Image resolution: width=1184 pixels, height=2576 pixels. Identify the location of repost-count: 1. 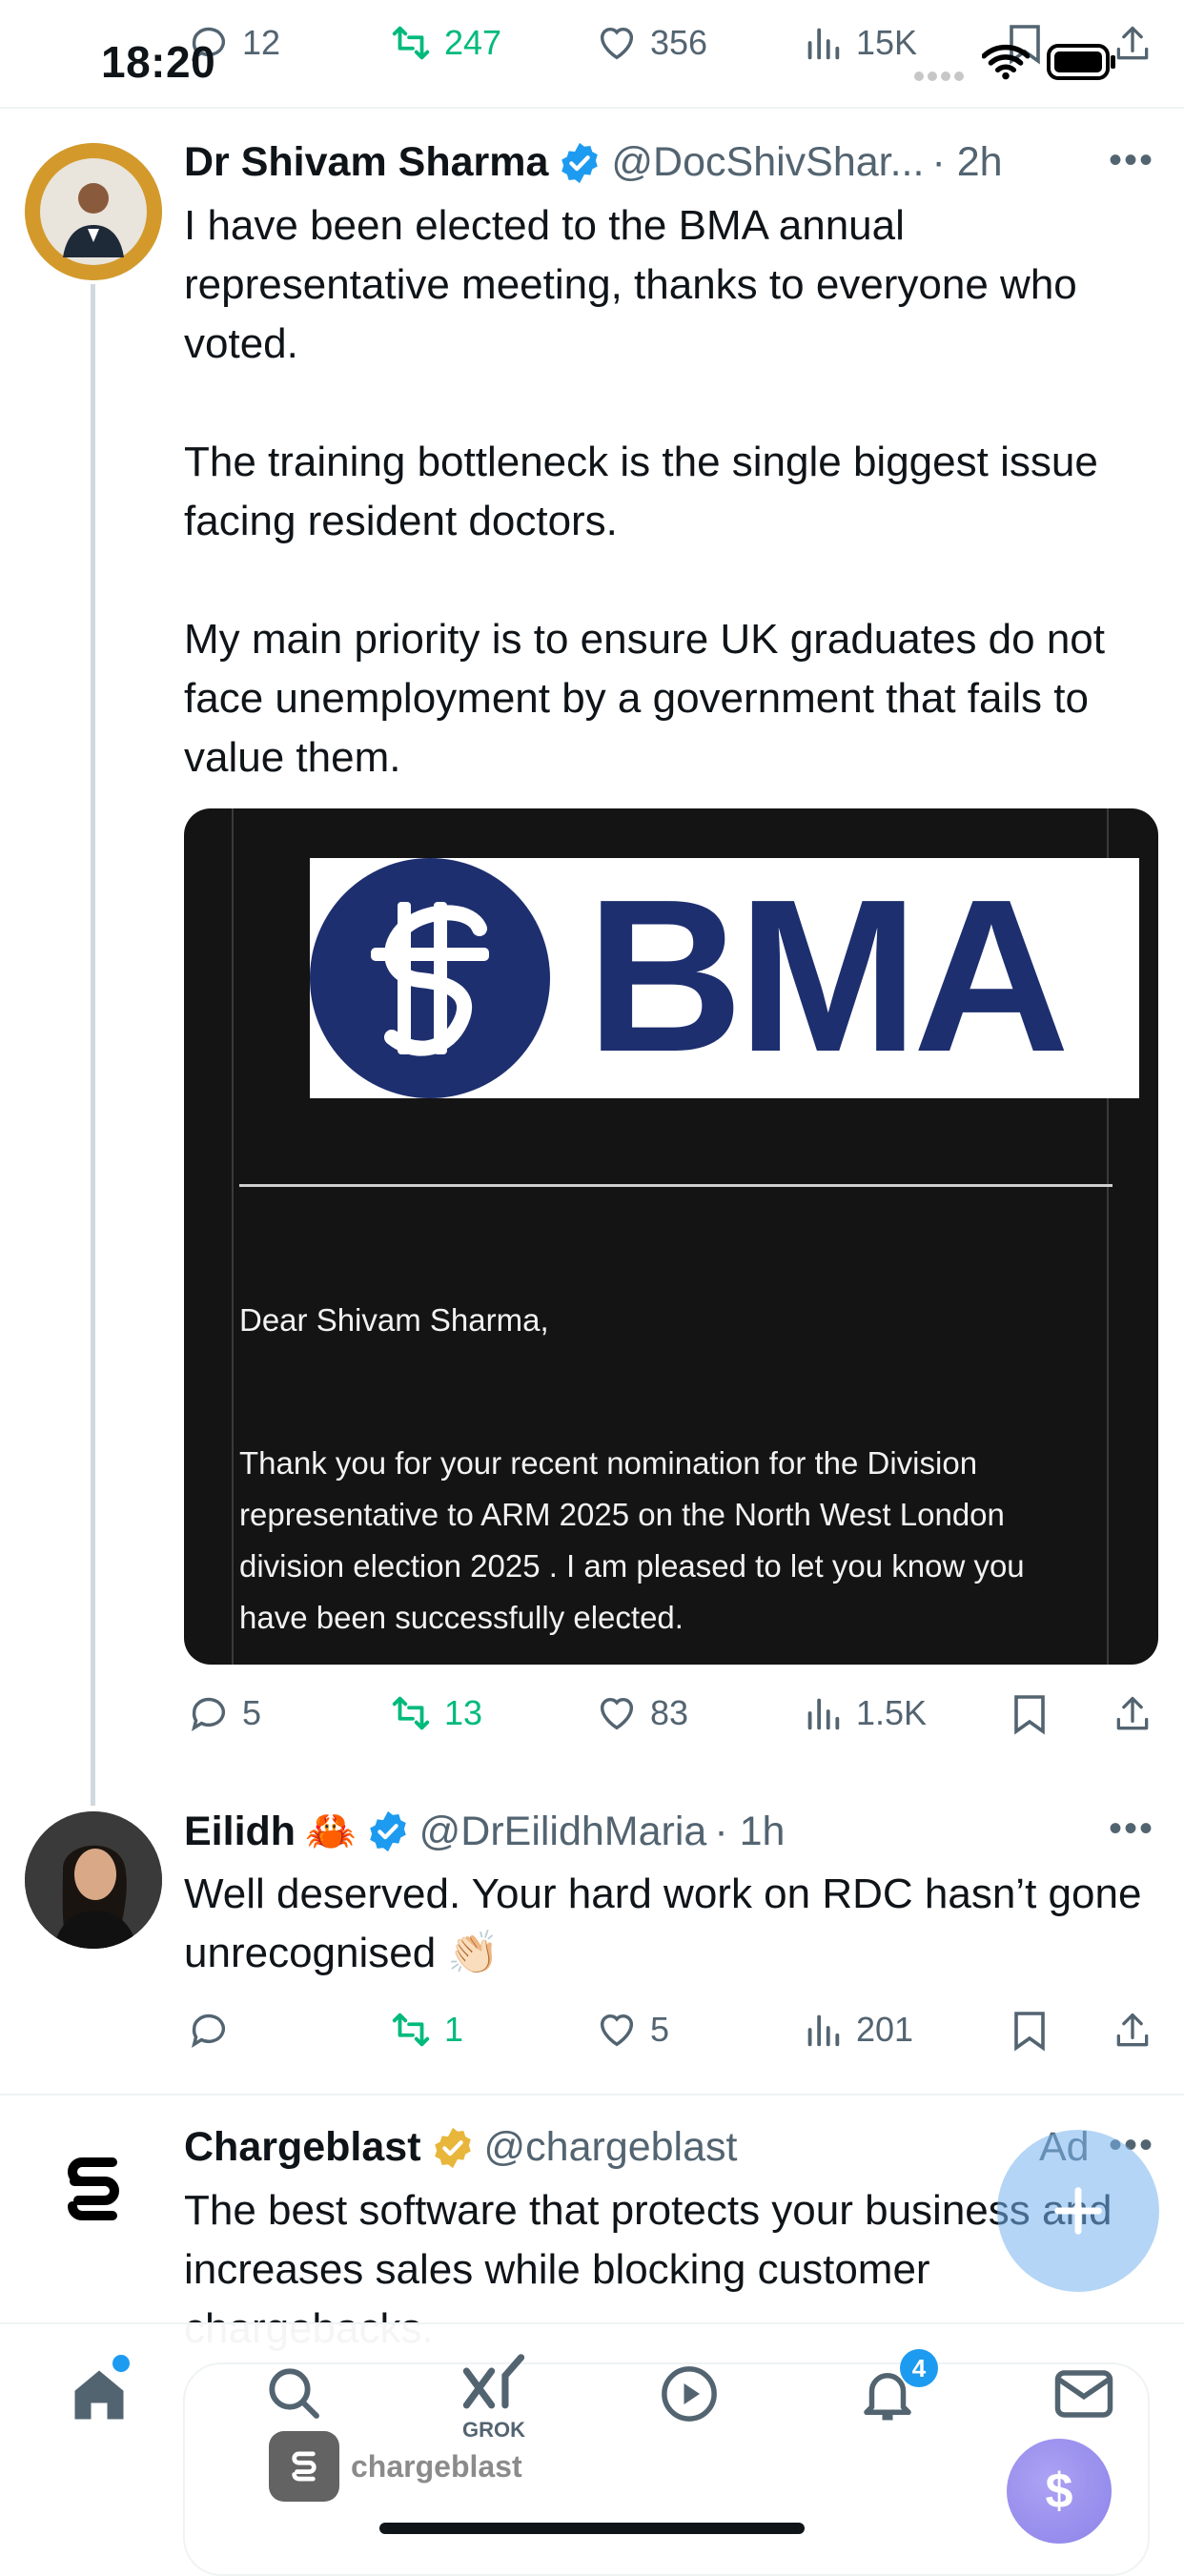
(454, 2029).